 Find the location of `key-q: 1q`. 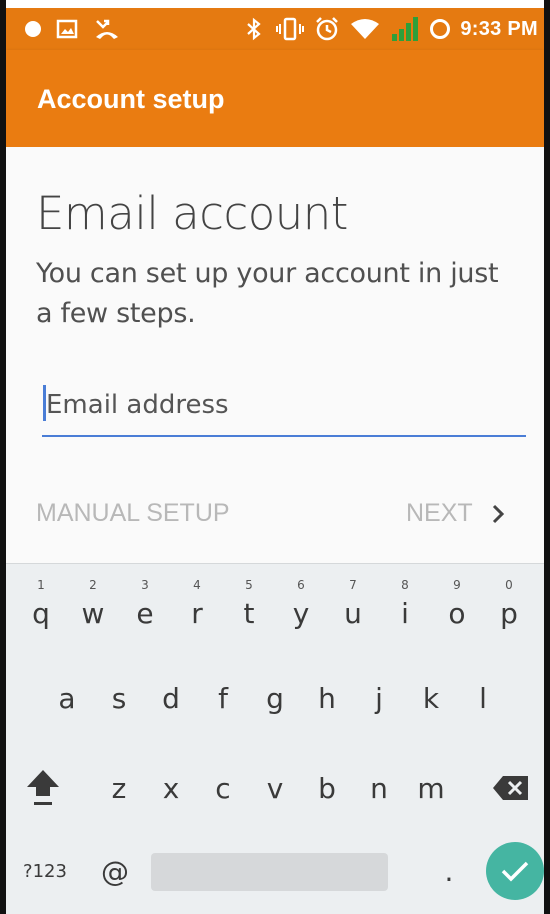

key-q: 1q is located at coordinates (41, 606).